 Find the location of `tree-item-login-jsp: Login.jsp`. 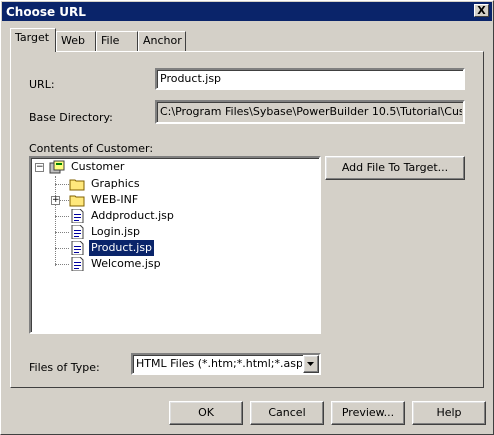

tree-item-login-jsp: Login.jsp is located at coordinates (129, 232).